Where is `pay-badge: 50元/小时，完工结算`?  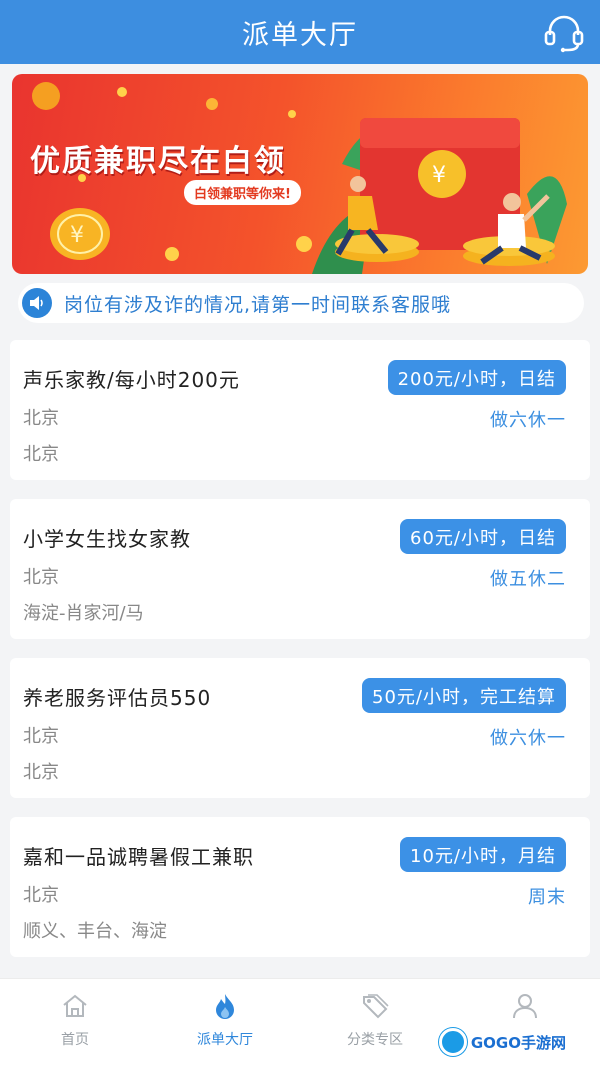 pay-badge: 50元/小时，完工结算 is located at coordinates (464, 695).